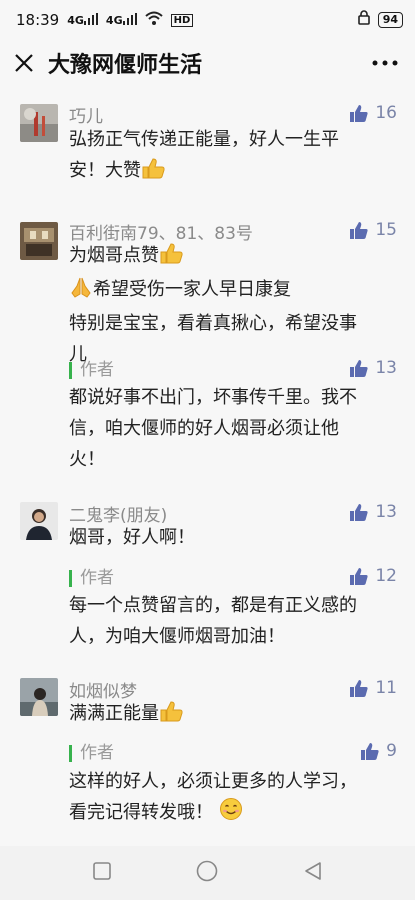 This screenshot has height=900, width=415. I want to click on more-icon, so click(385, 63).